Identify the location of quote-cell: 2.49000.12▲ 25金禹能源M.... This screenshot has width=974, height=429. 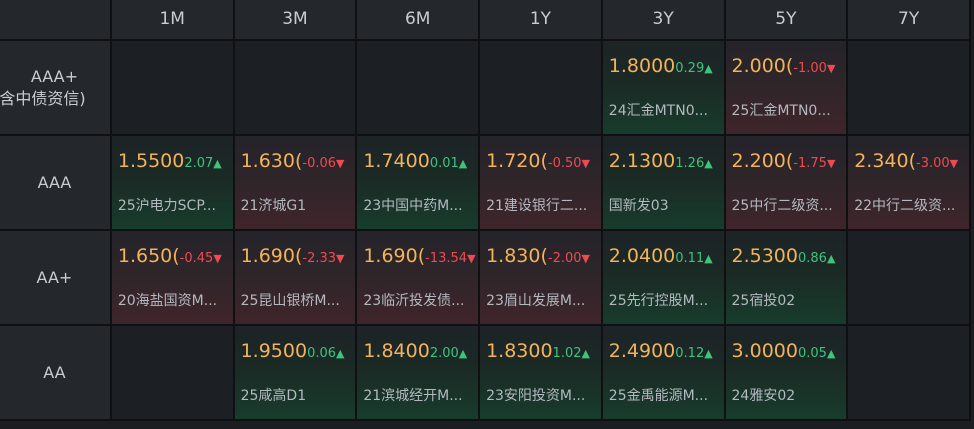
(663, 372).